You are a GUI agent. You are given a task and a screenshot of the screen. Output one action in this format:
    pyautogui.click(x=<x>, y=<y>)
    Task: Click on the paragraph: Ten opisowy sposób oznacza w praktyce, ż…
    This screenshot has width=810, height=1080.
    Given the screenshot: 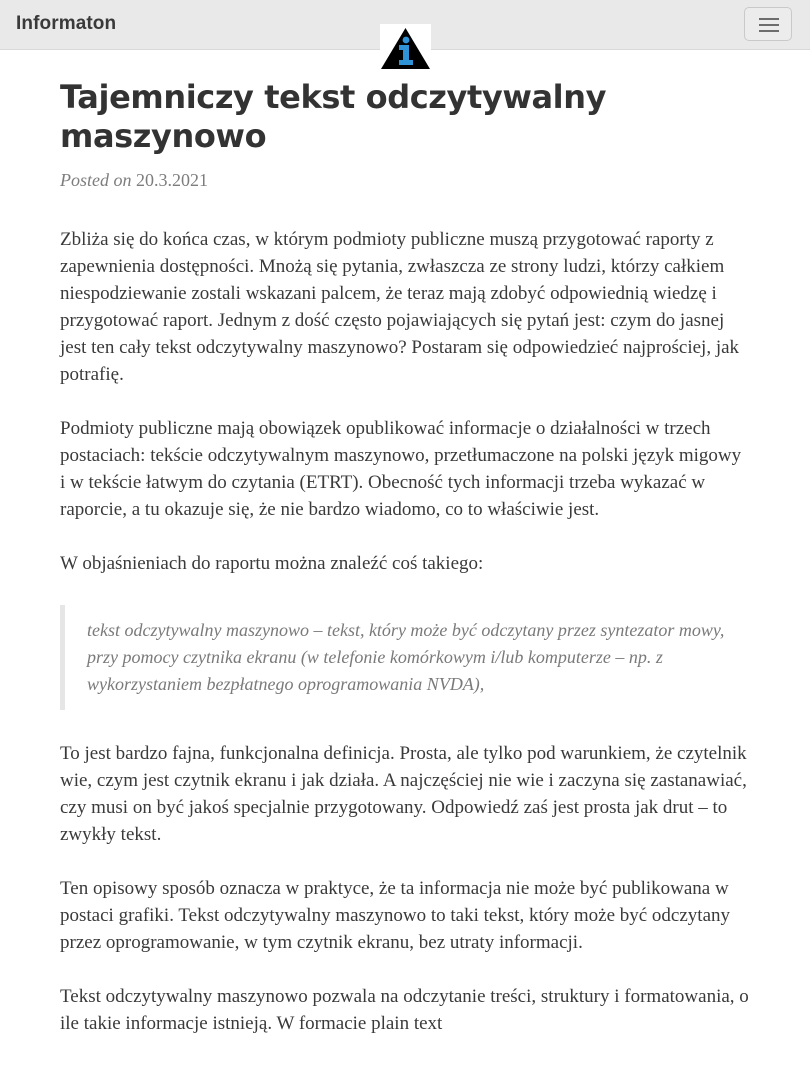 What is the action you would take?
    pyautogui.click(x=395, y=915)
    